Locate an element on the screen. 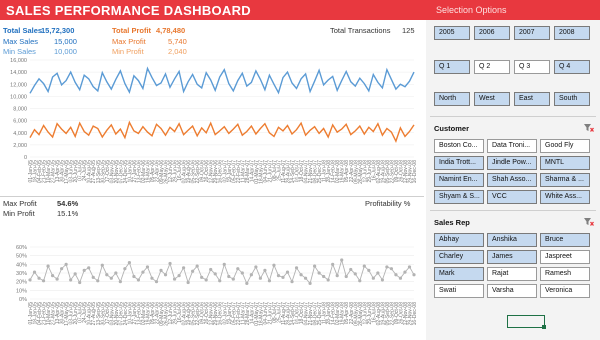  y-tick-label: 10,000 is located at coordinates (18, 97).